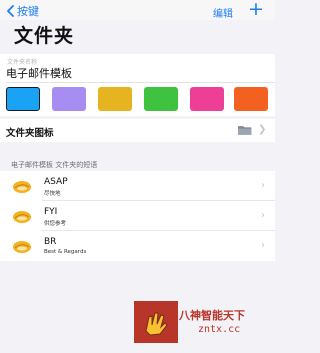 This screenshot has width=320, height=353. Describe the element at coordinates (212, 315) in the screenshot. I see `watermark-text: 八神智能天下` at that location.